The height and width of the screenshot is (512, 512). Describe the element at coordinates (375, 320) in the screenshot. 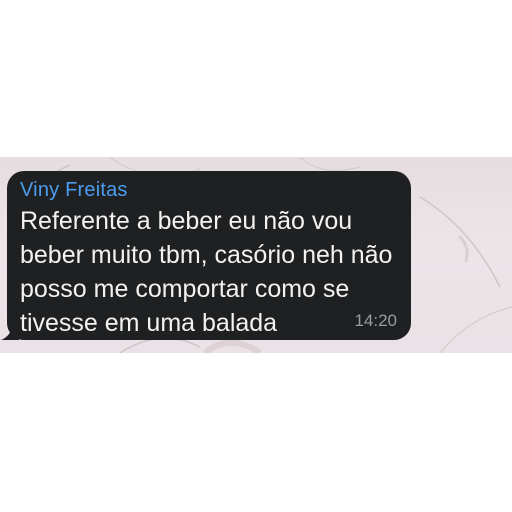

I see `message-timestamp: 14:20` at that location.